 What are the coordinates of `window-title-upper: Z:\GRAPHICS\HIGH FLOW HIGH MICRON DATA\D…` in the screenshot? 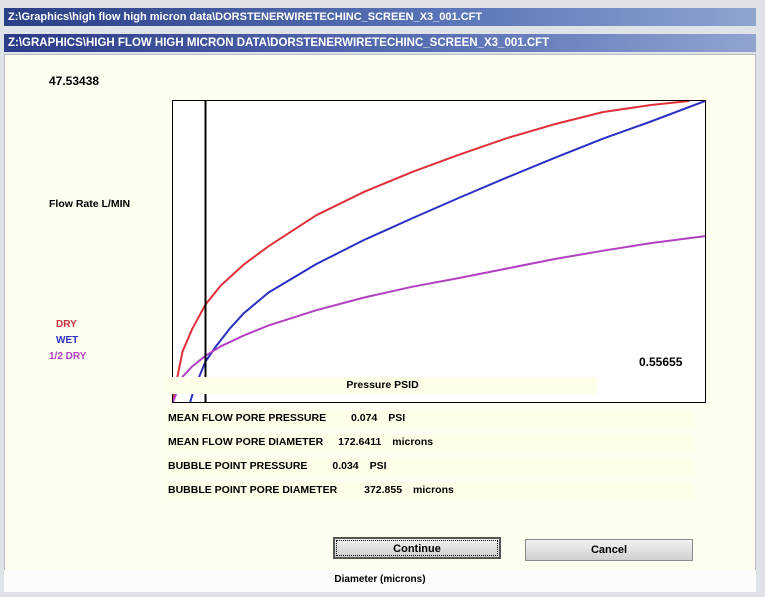 It's located at (380, 43).